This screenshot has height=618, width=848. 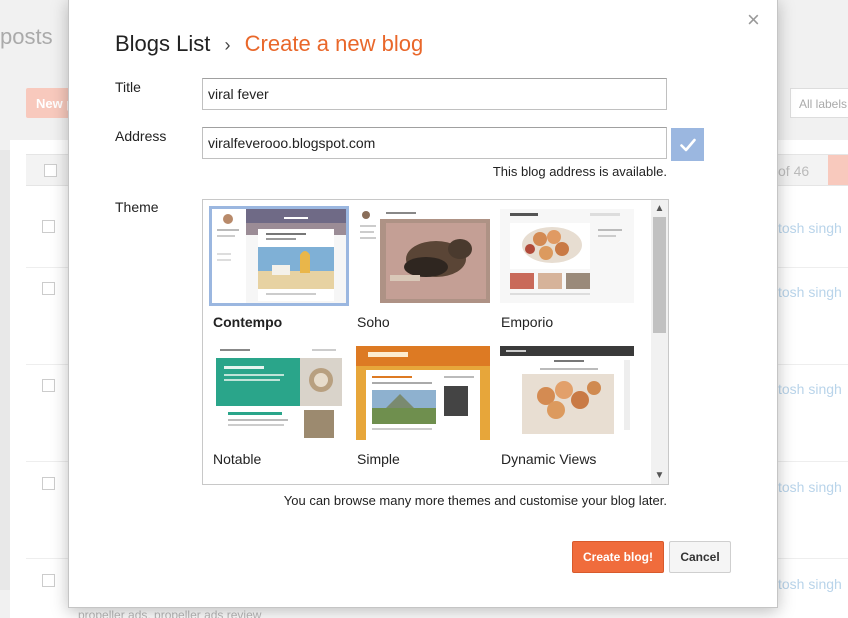 I want to click on theme-name: Simple, so click(x=378, y=459).